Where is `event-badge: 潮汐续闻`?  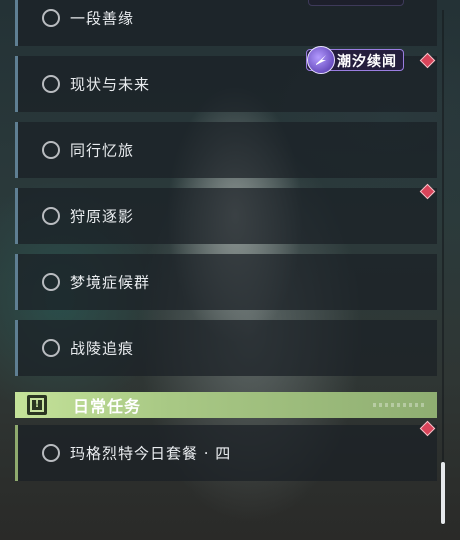 event-badge: 潮汐续闻 is located at coordinates (355, 60).